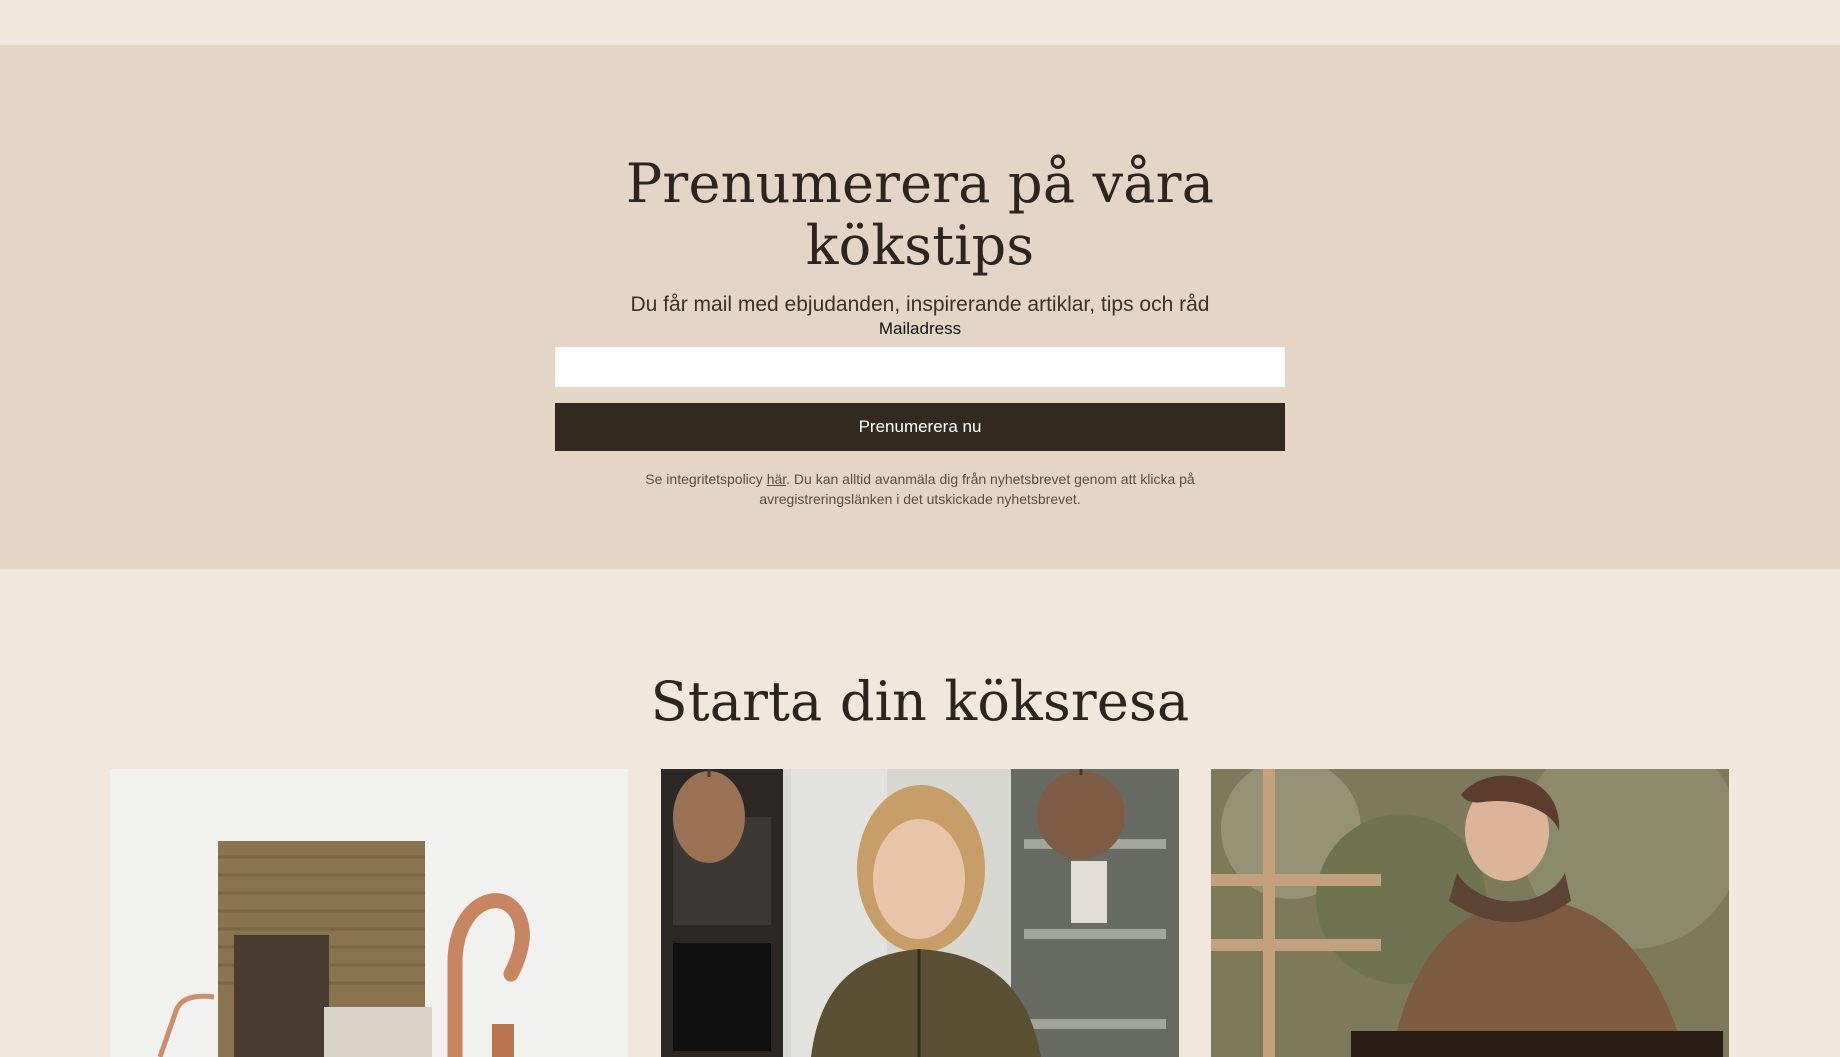  I want to click on journey-card-materials, so click(369, 913).